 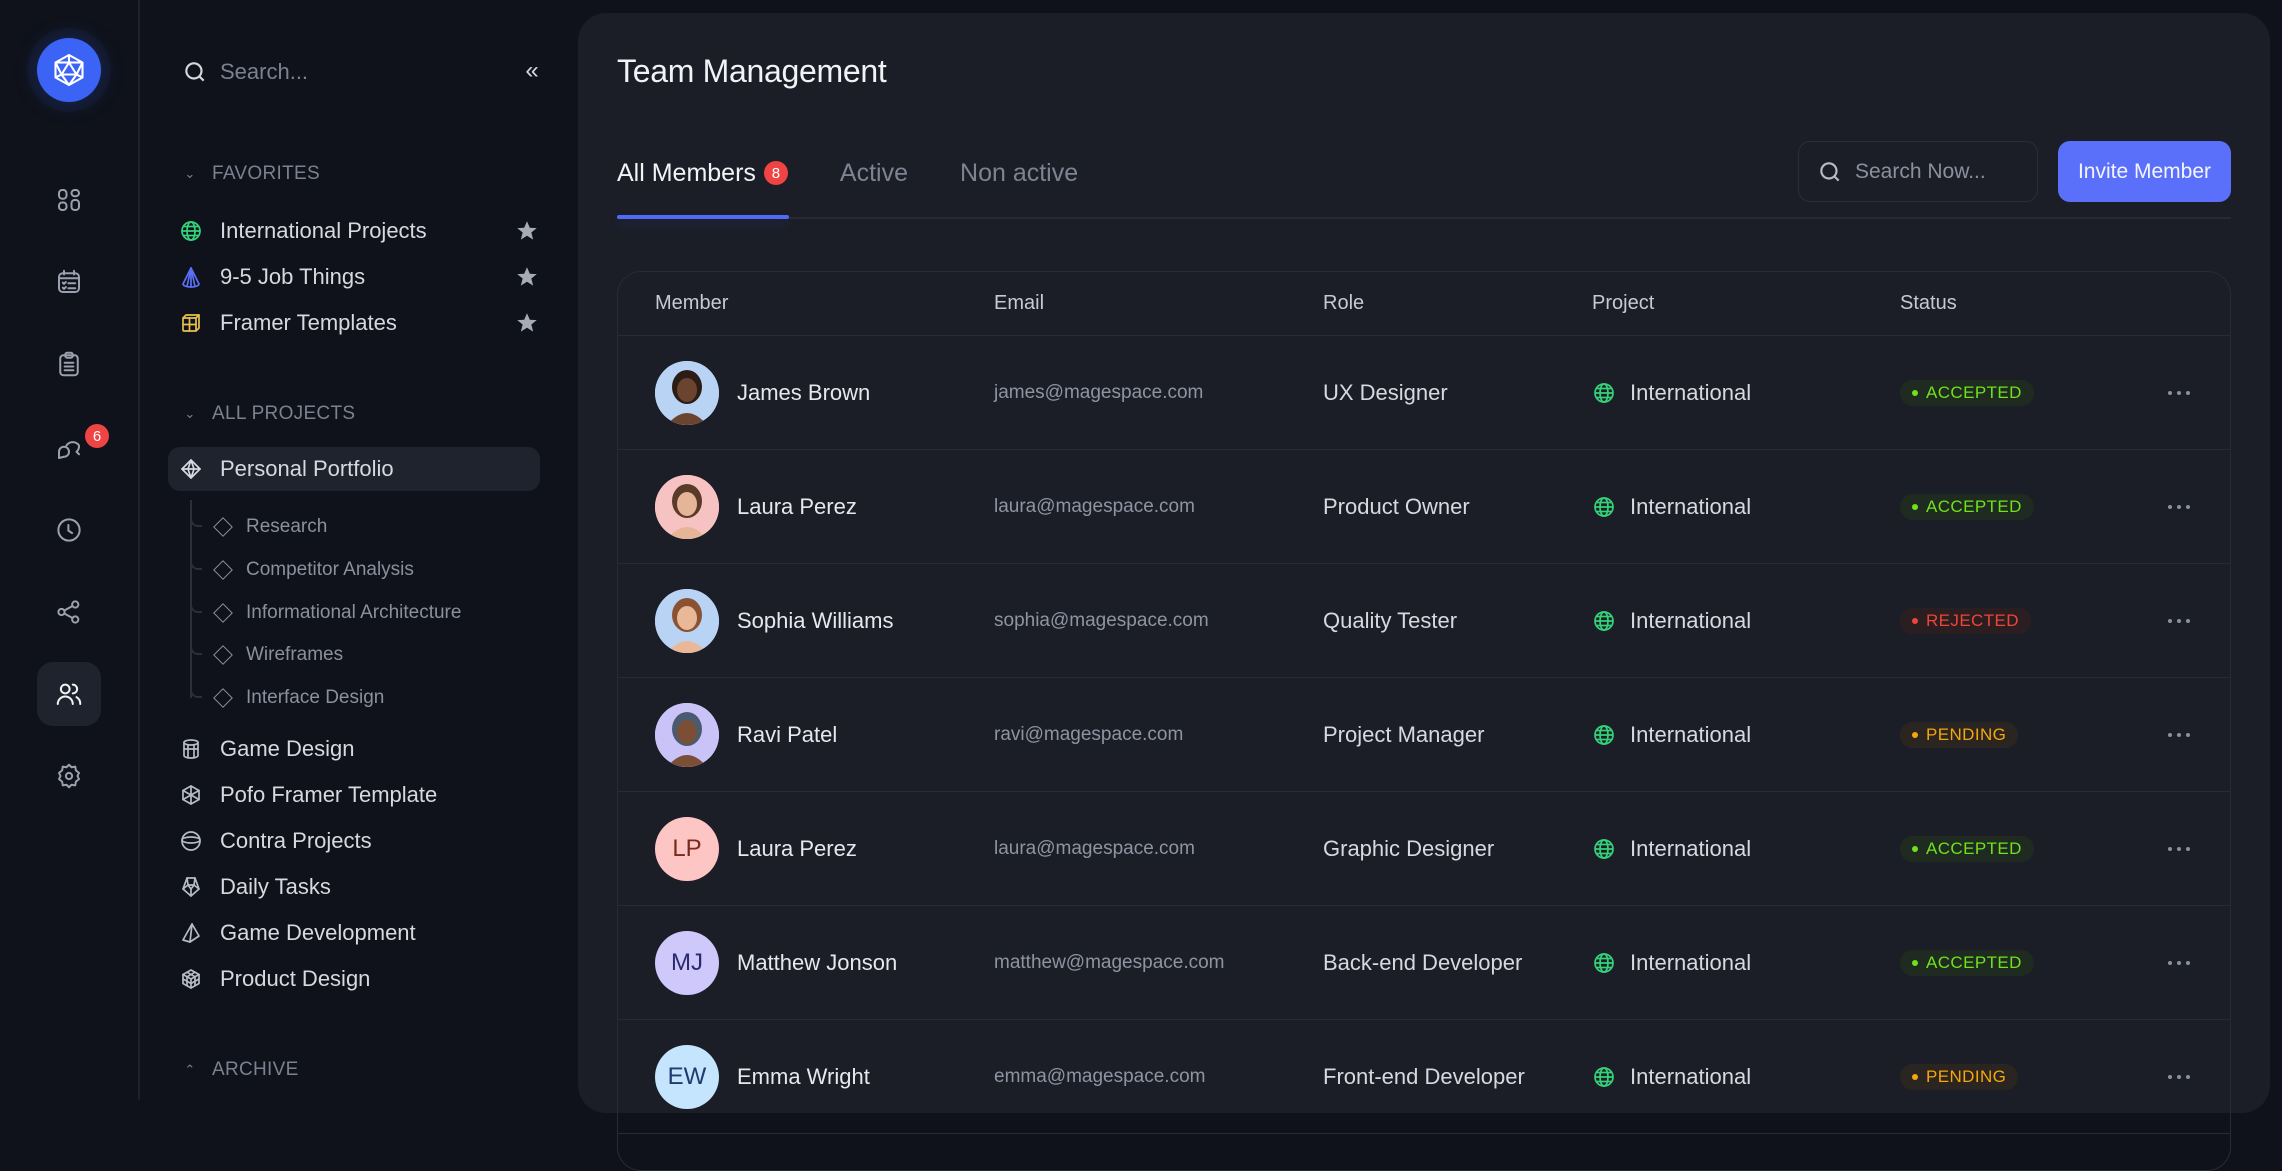 I want to click on rail-messages-button: 6, so click(x=73, y=448).